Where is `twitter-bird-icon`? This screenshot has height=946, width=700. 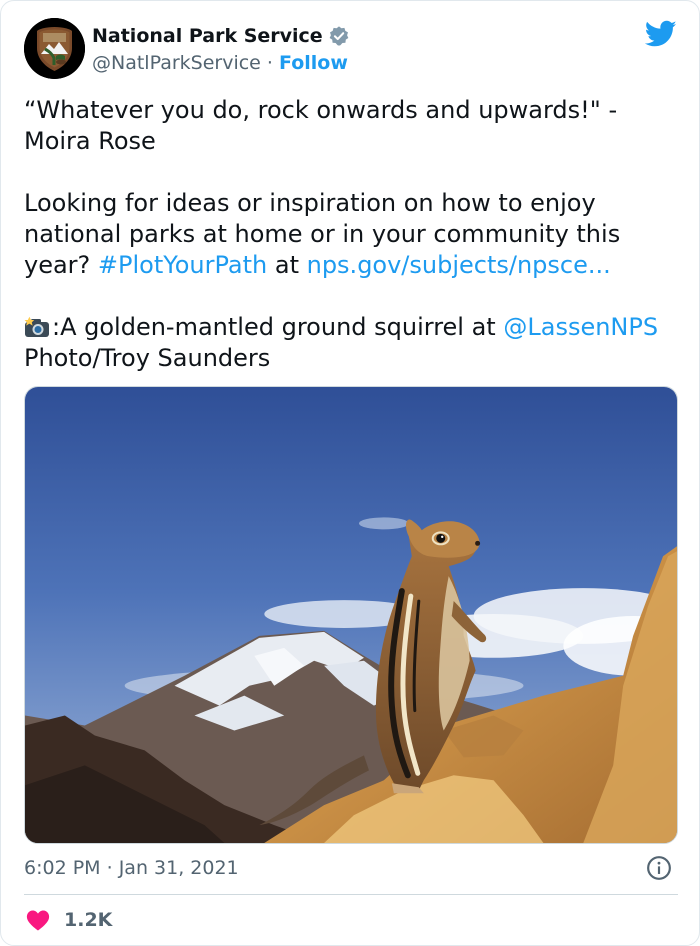 twitter-bird-icon is located at coordinates (661, 34).